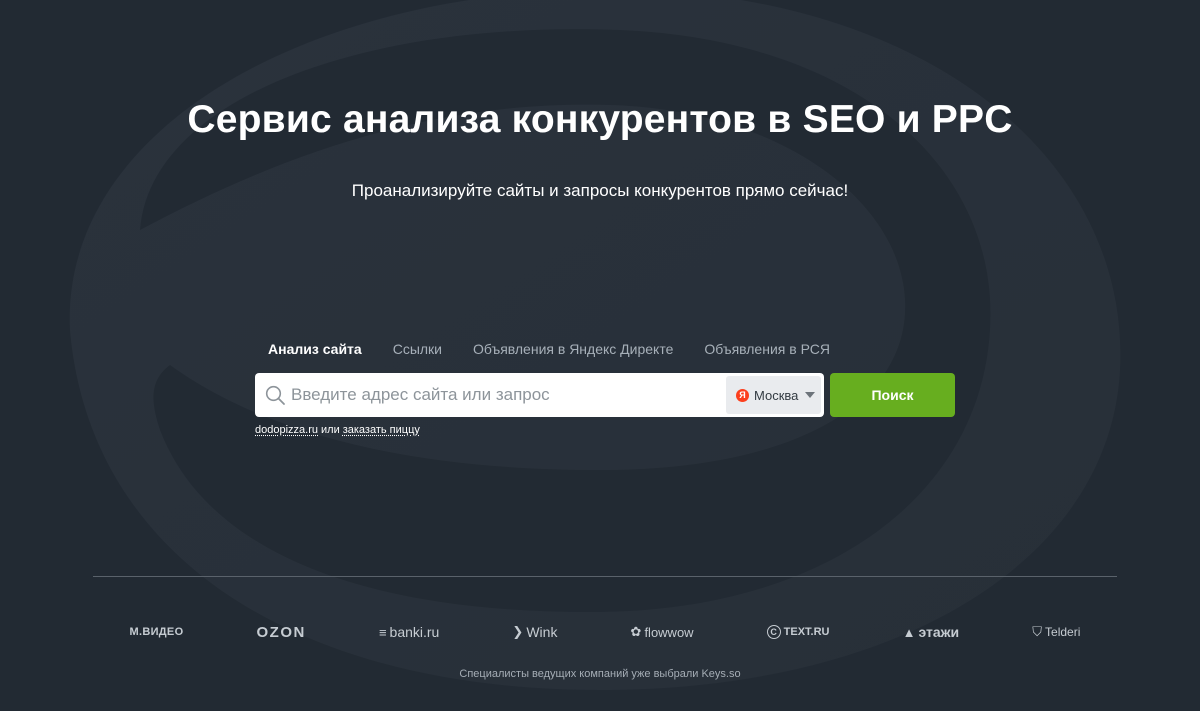 The width and height of the screenshot is (1200, 711). I want to click on logo-flowwow: ✿ flowwow, so click(662, 632).